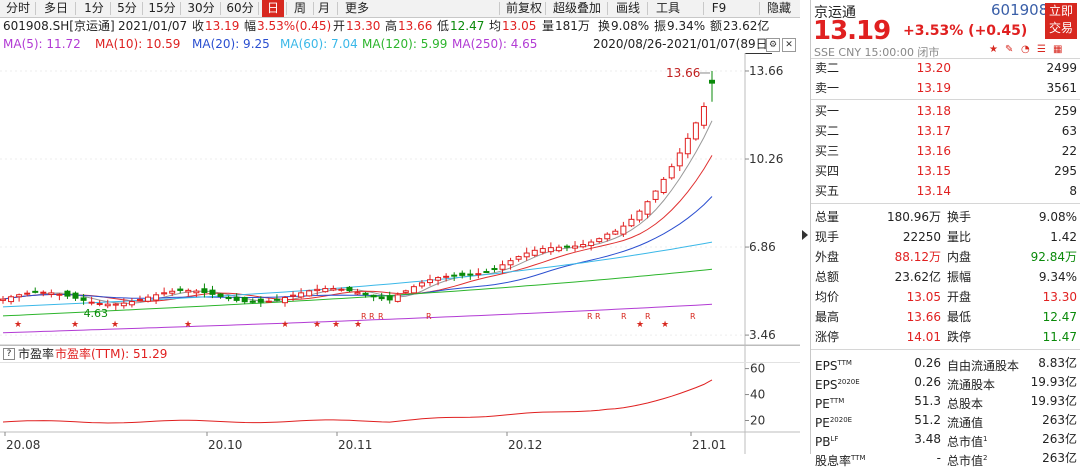 The height and width of the screenshot is (471, 1080). What do you see at coordinates (917, 277) in the screenshot?
I see `stat-value: 23.62亿` at bounding box center [917, 277].